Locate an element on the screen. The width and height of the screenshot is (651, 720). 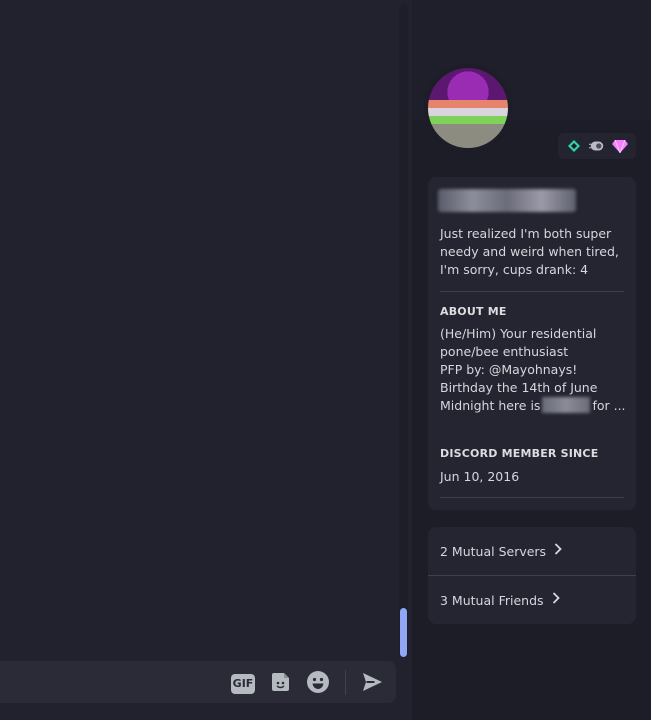
scrollbar-track is located at coordinates (403, 331).